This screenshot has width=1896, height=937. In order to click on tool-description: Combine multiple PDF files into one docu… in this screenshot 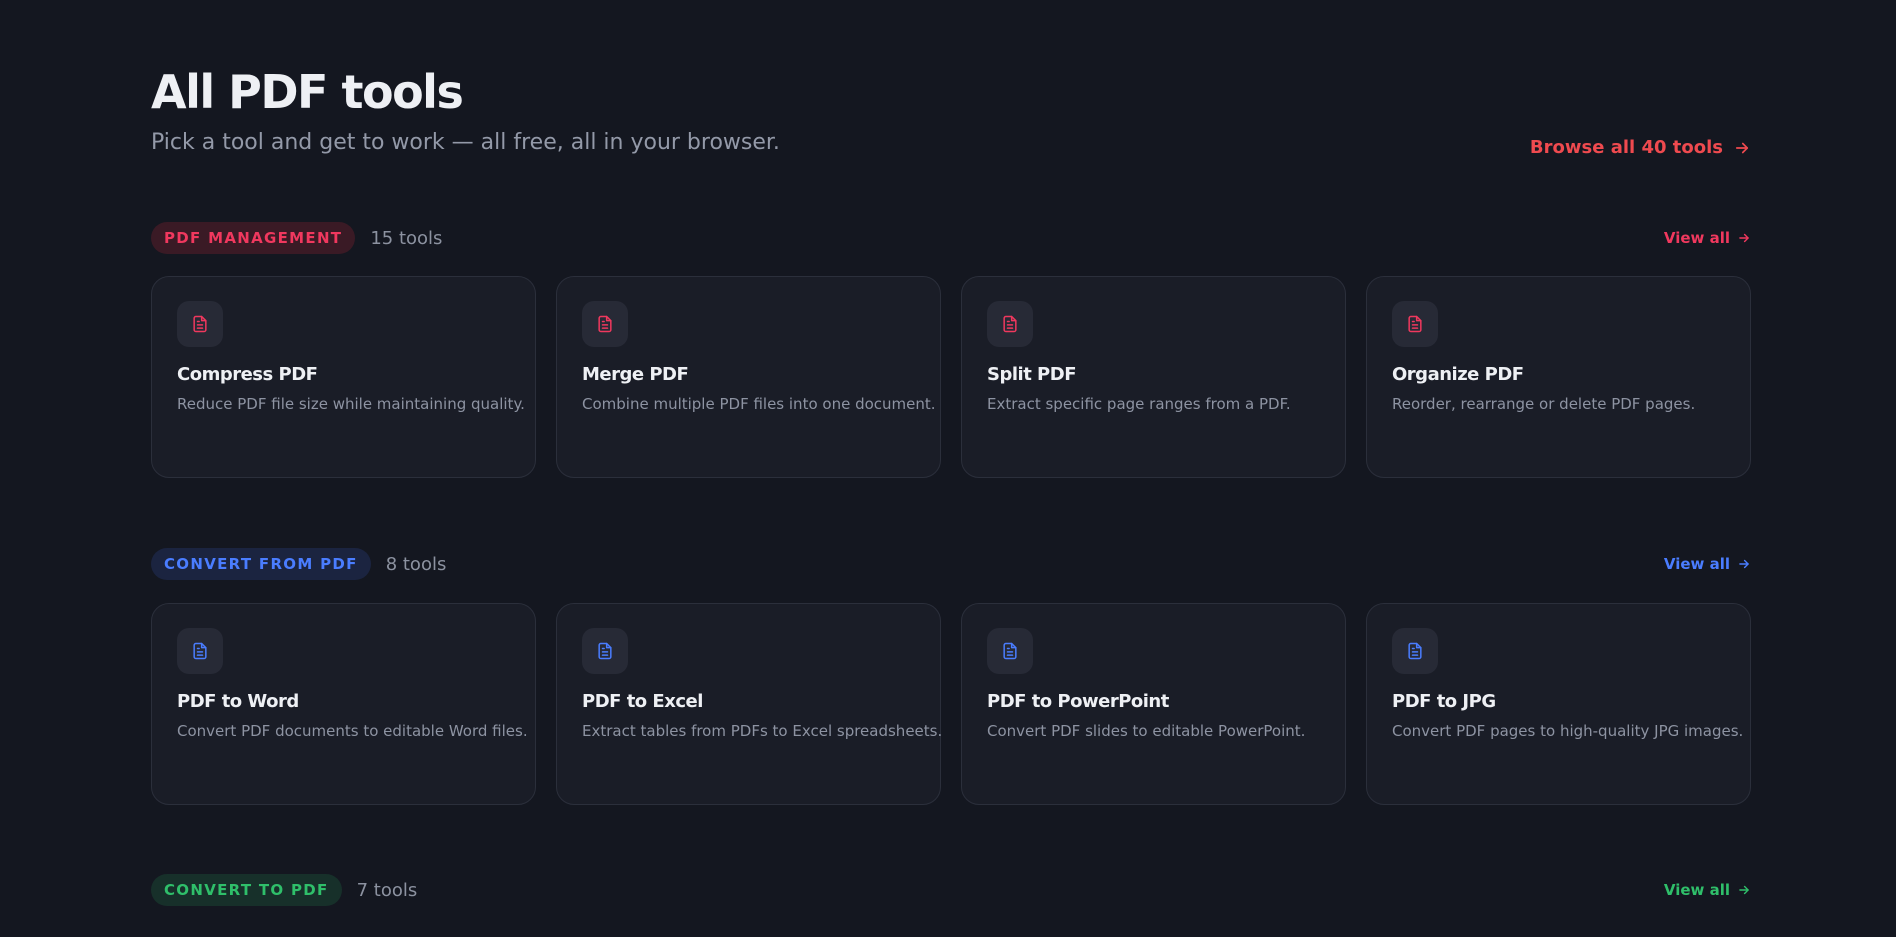, I will do `click(759, 404)`.